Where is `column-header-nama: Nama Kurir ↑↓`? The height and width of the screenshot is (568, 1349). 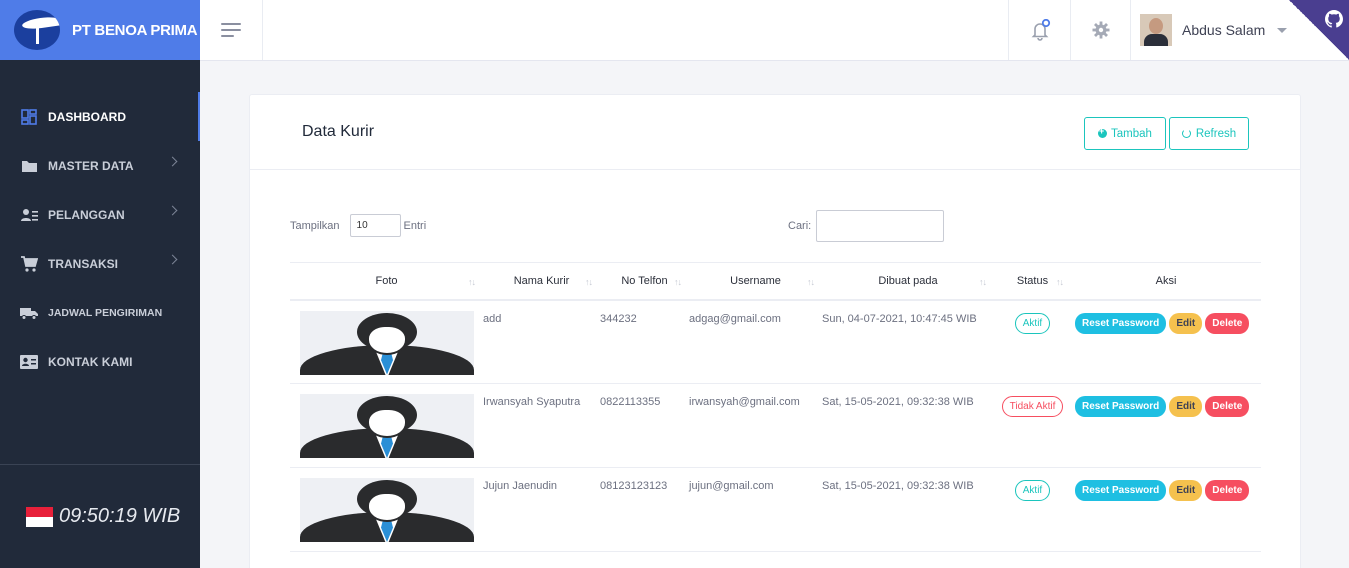
column-header-nama: Nama Kurir ↑↓ is located at coordinates (541, 281).